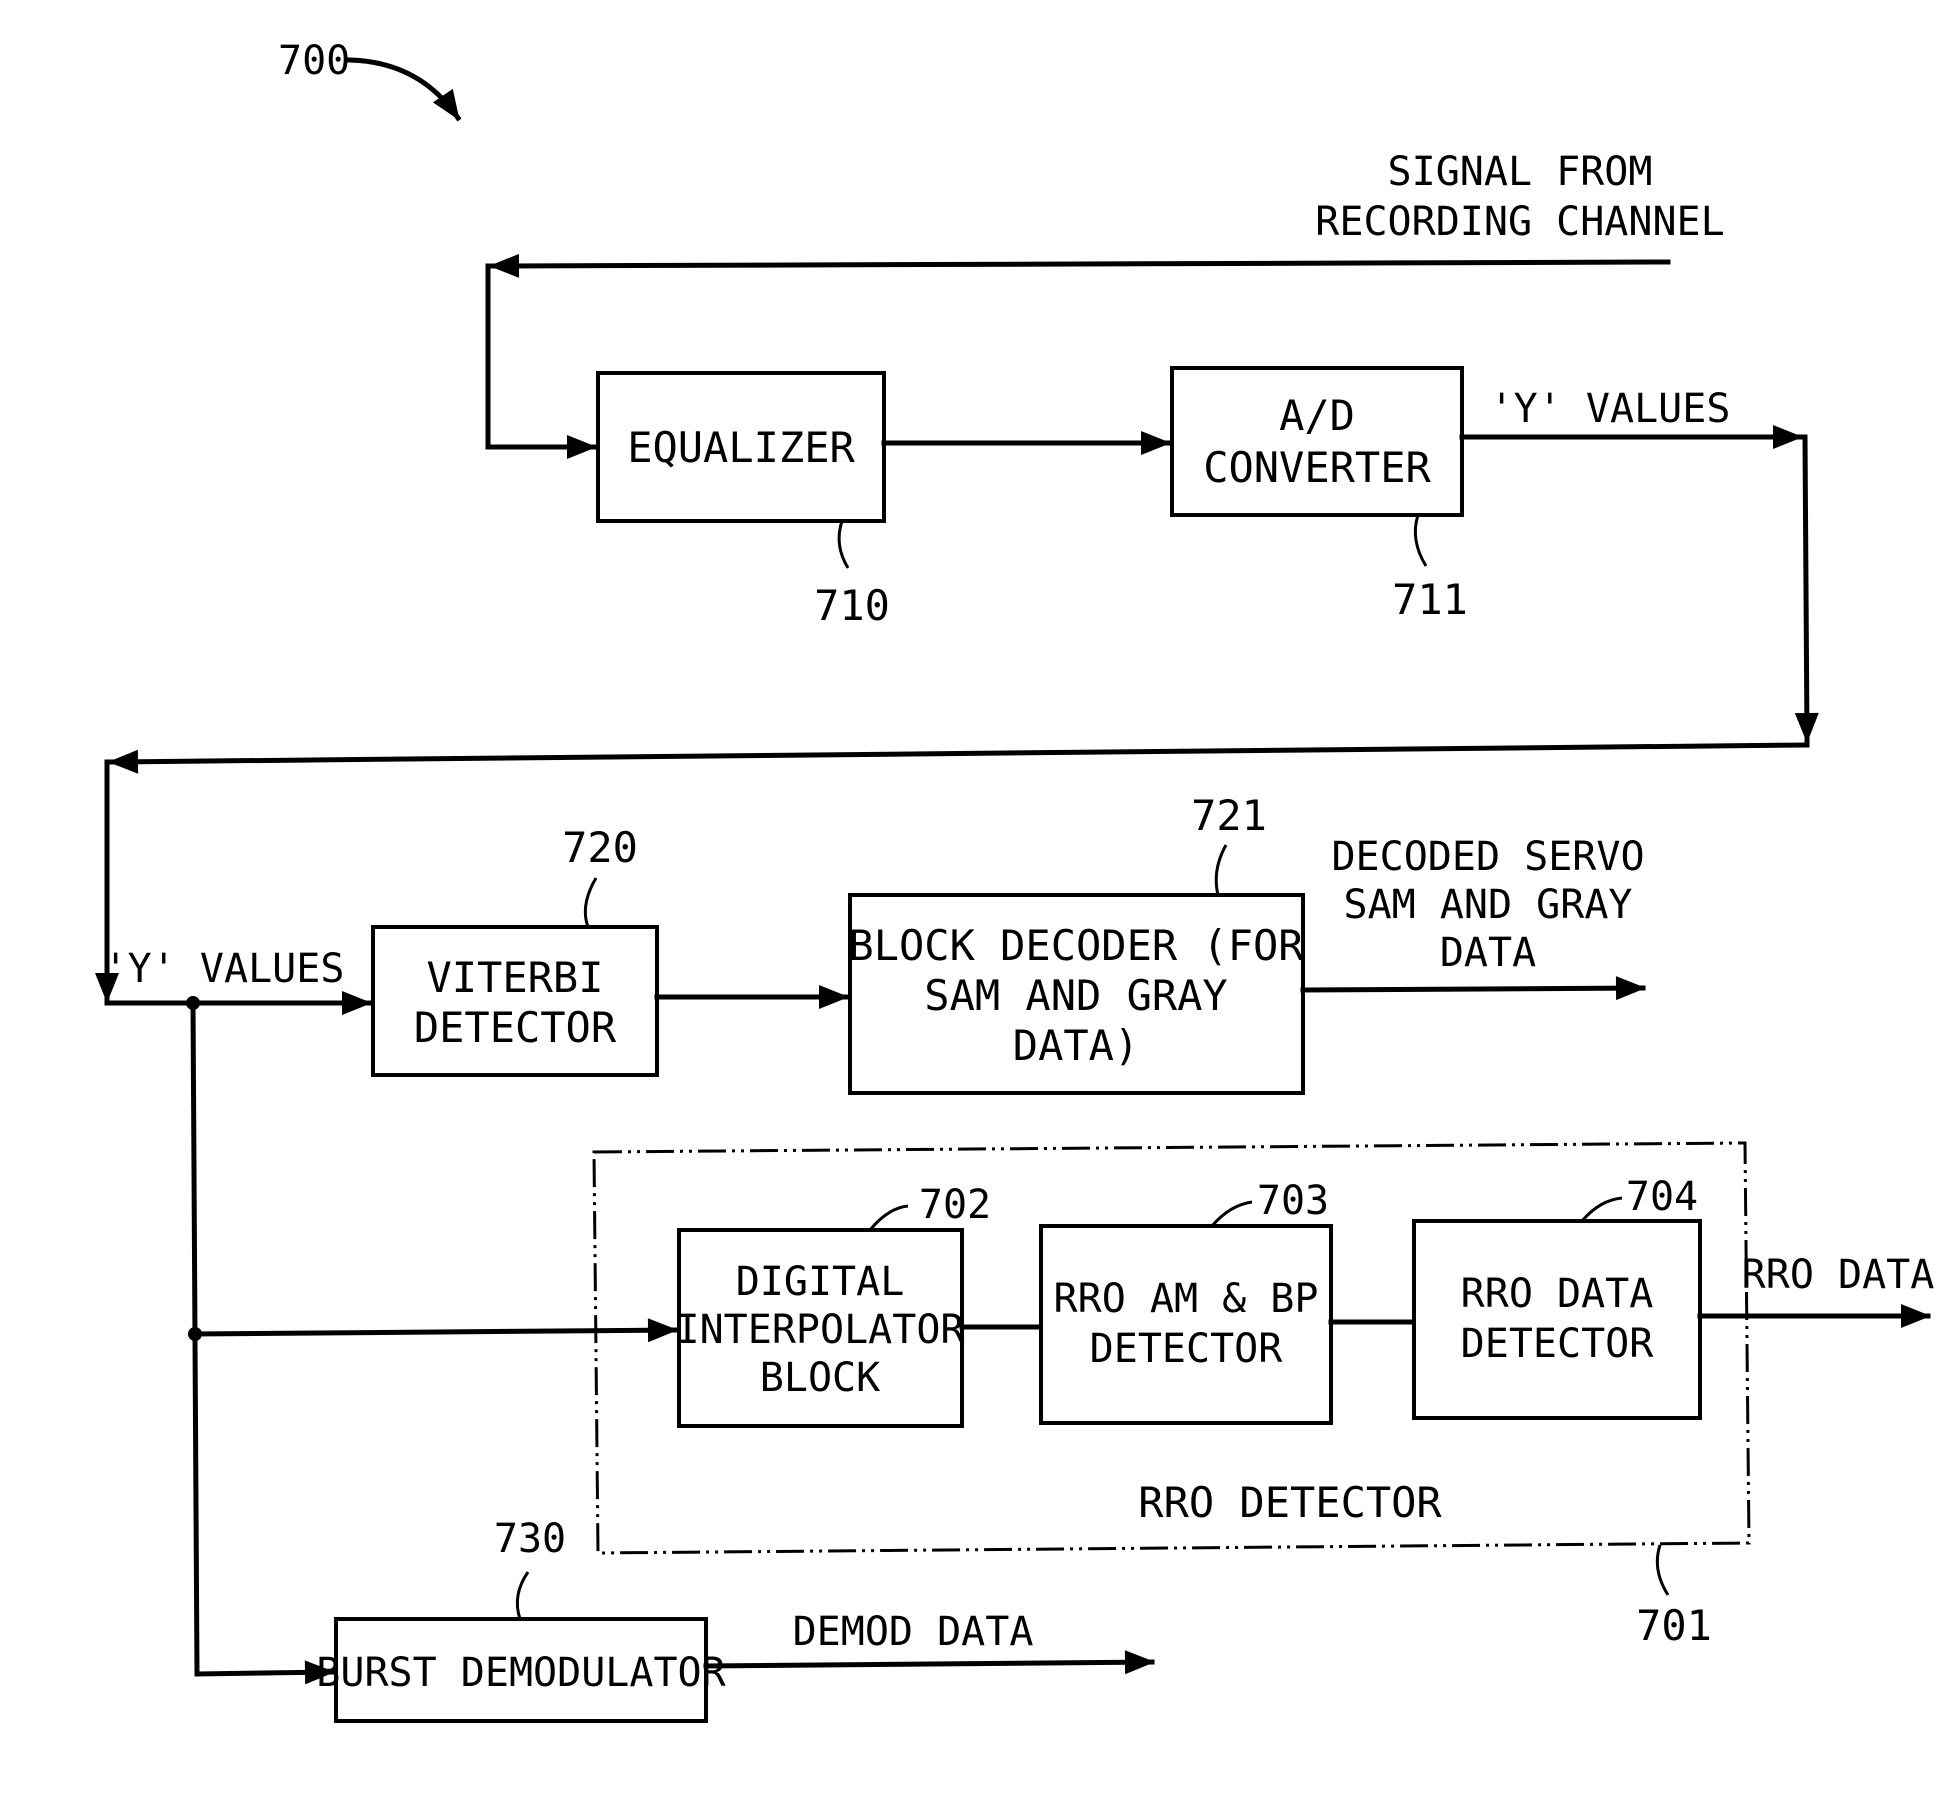 The height and width of the screenshot is (1813, 1951). What do you see at coordinates (1317, 415) in the screenshot?
I see `ad-converter-label-line-1: A/D` at bounding box center [1317, 415].